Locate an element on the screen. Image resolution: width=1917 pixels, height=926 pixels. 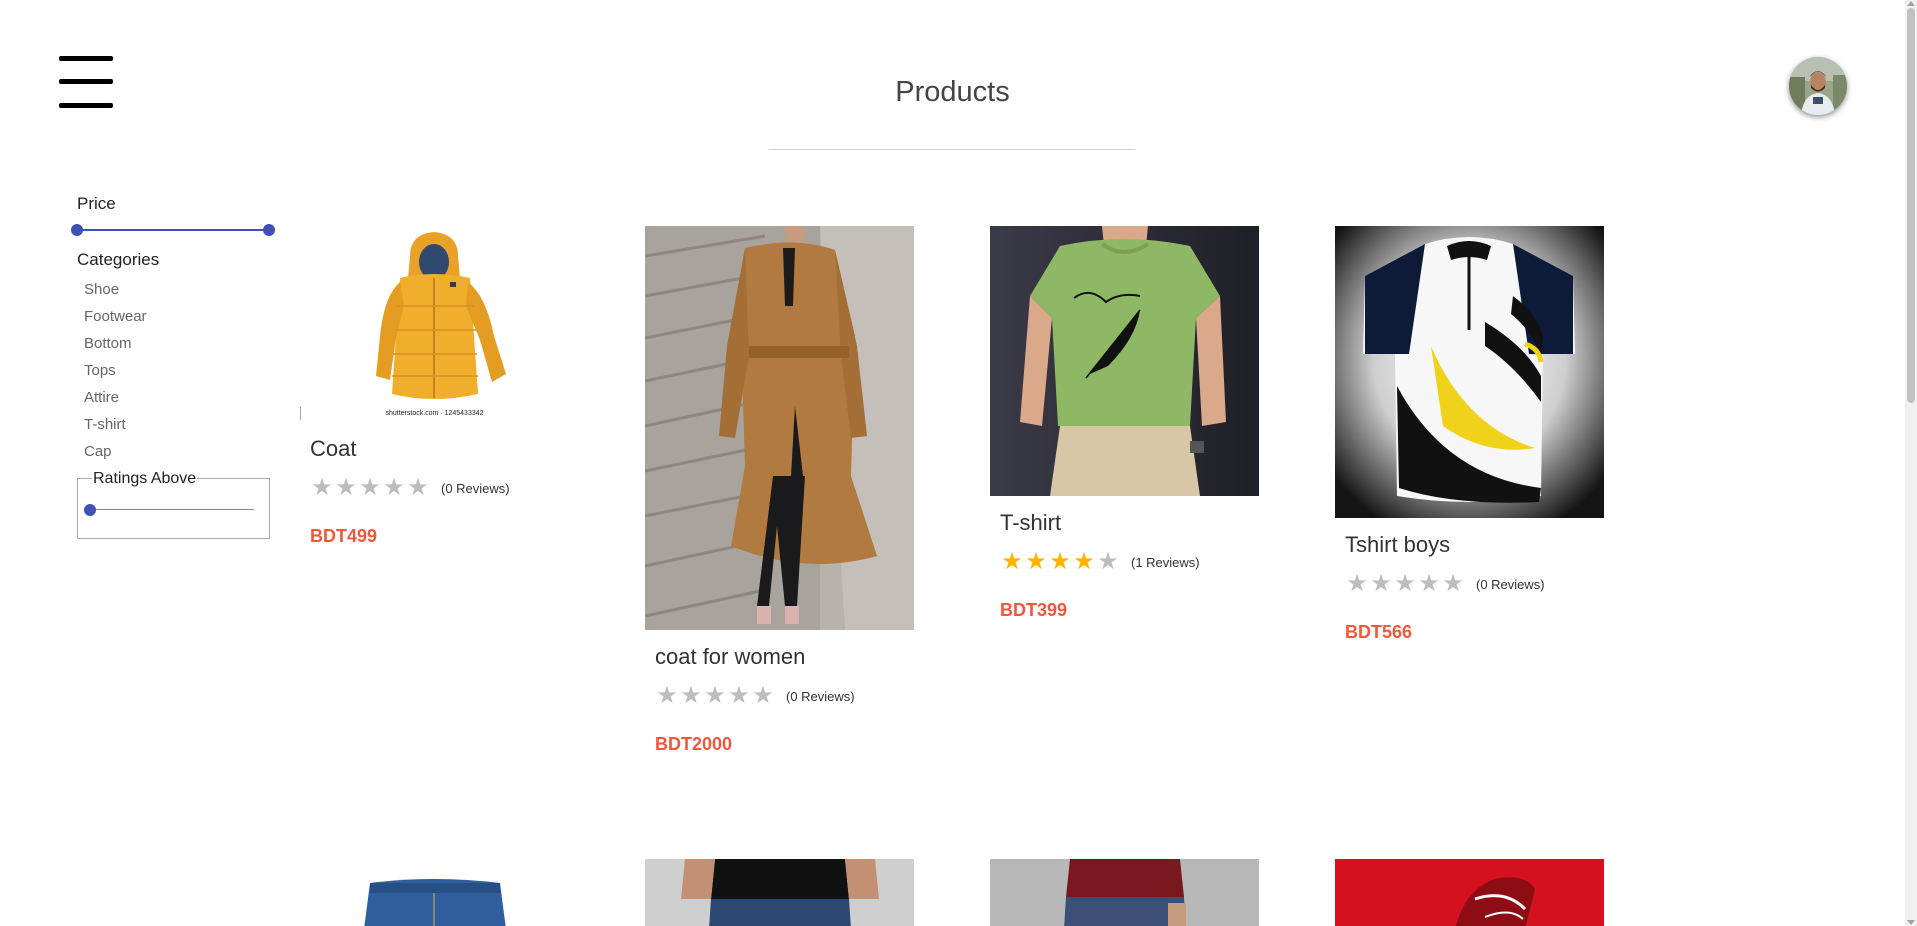
ratings-filter-heading: Ratings Above is located at coordinates (145, 479).